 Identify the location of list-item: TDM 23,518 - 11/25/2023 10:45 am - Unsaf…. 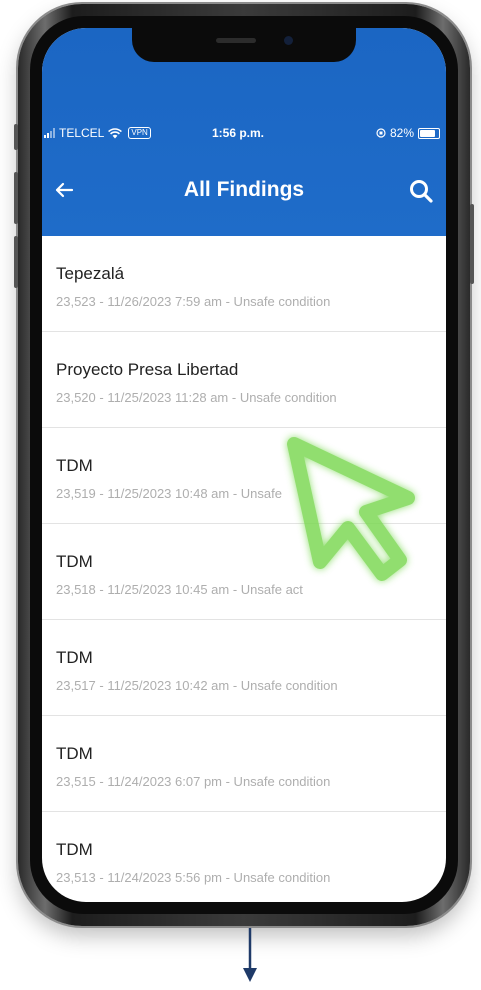
(244, 572).